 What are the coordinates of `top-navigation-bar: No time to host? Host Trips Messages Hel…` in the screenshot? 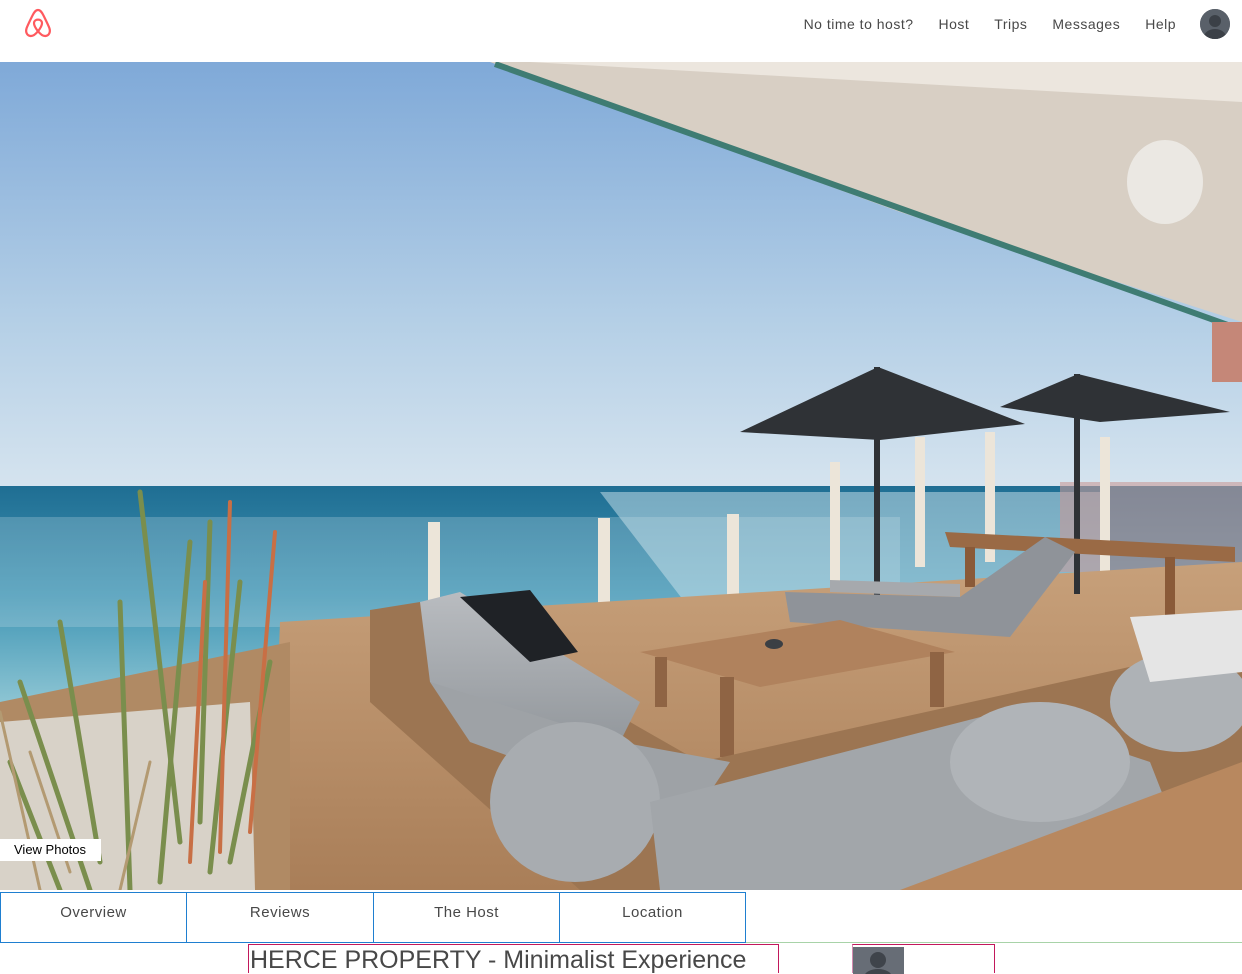 It's located at (621, 31).